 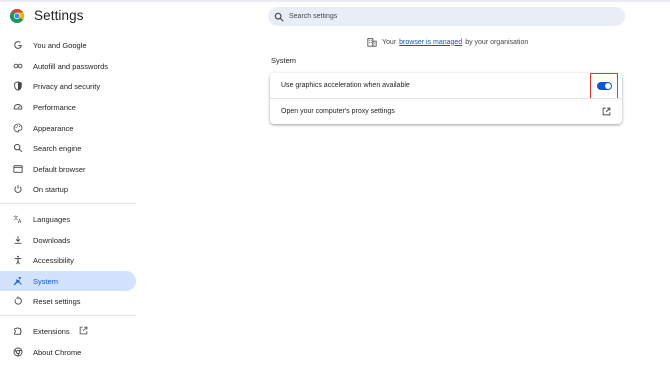 What do you see at coordinates (17, 66) in the screenshot?
I see `key-icon` at bounding box center [17, 66].